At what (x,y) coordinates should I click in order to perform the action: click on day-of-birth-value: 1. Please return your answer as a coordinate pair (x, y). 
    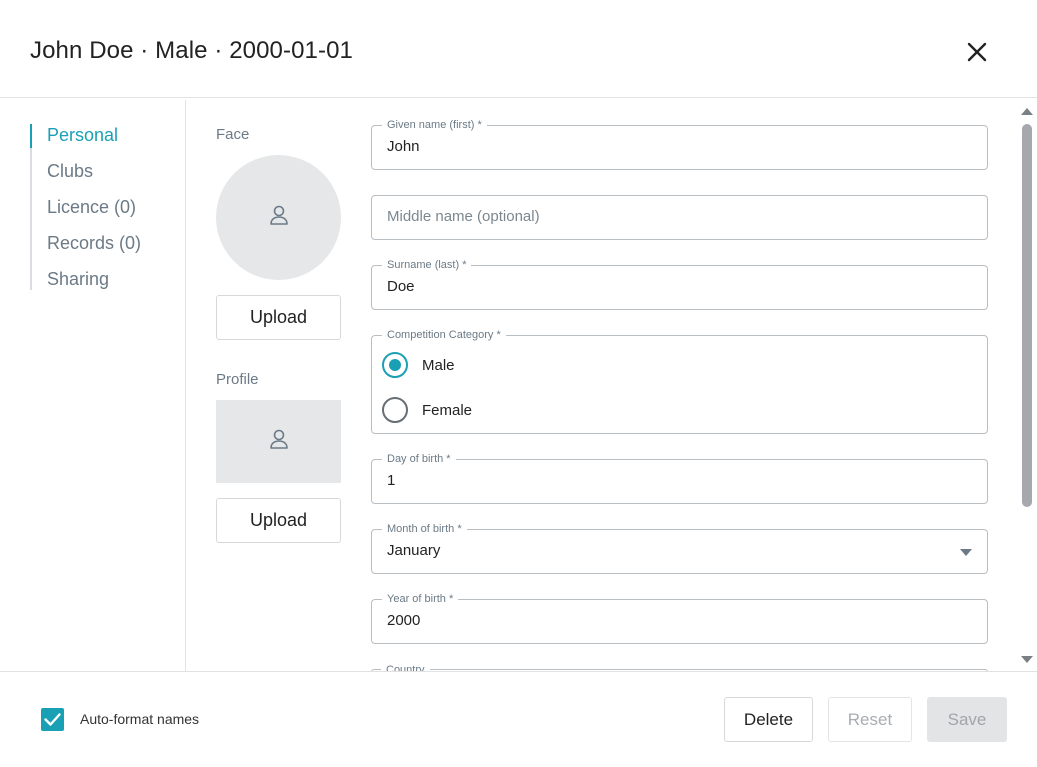
    Looking at the image, I should click on (391, 480).